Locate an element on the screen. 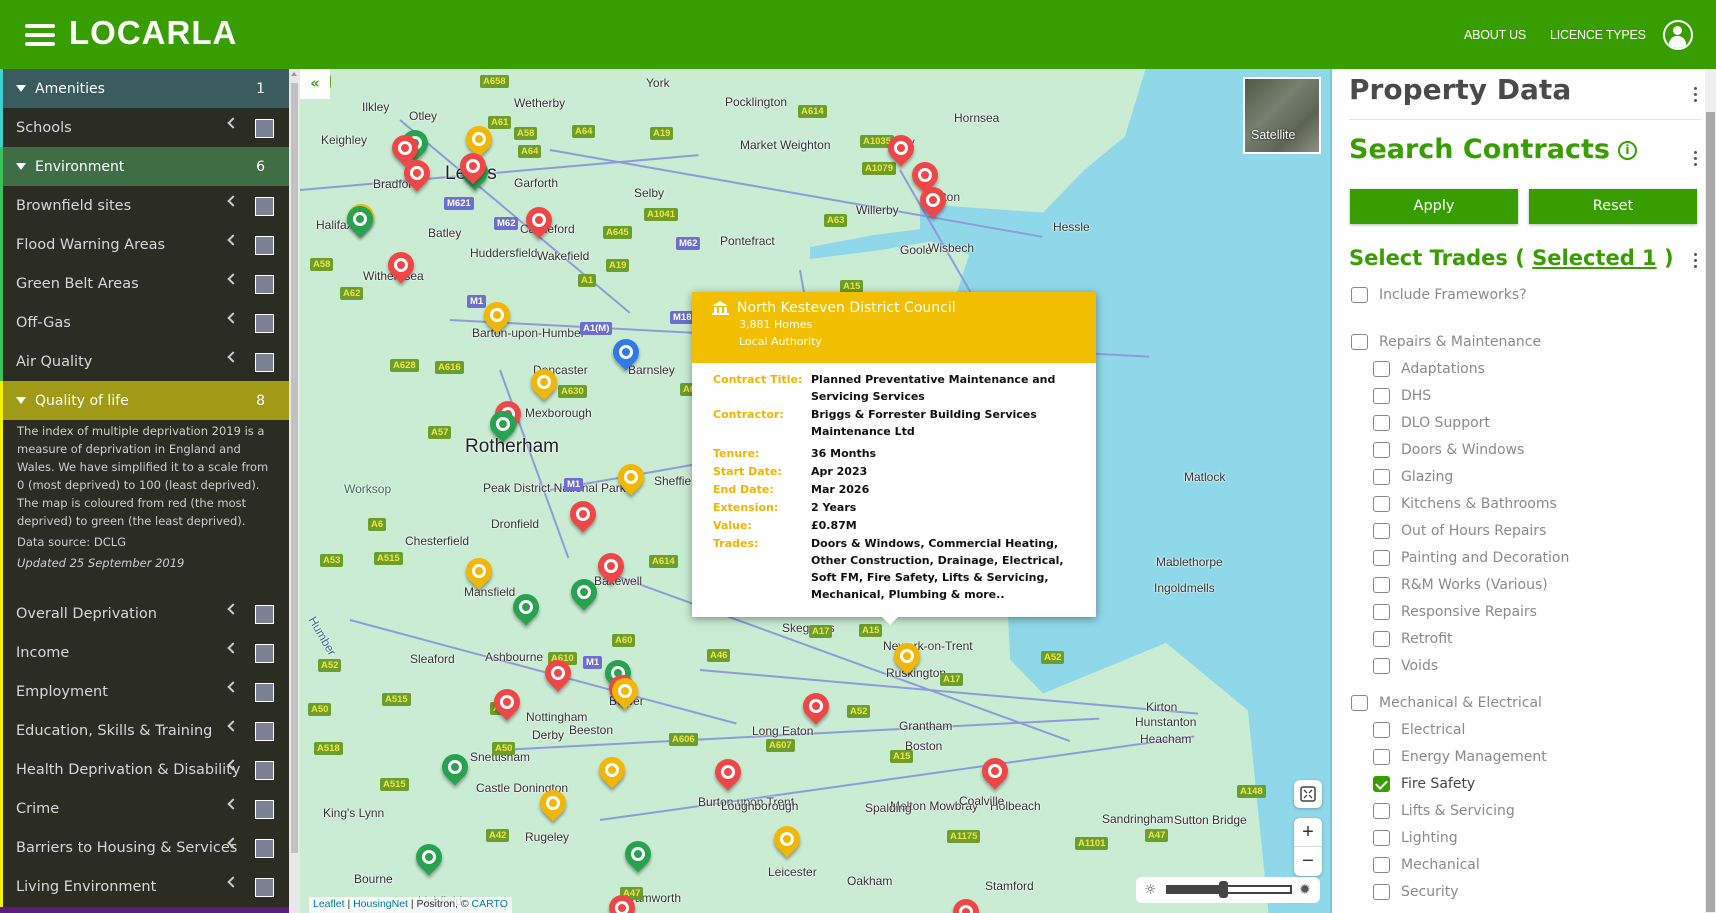  layer-row: Schools is located at coordinates (146, 127).